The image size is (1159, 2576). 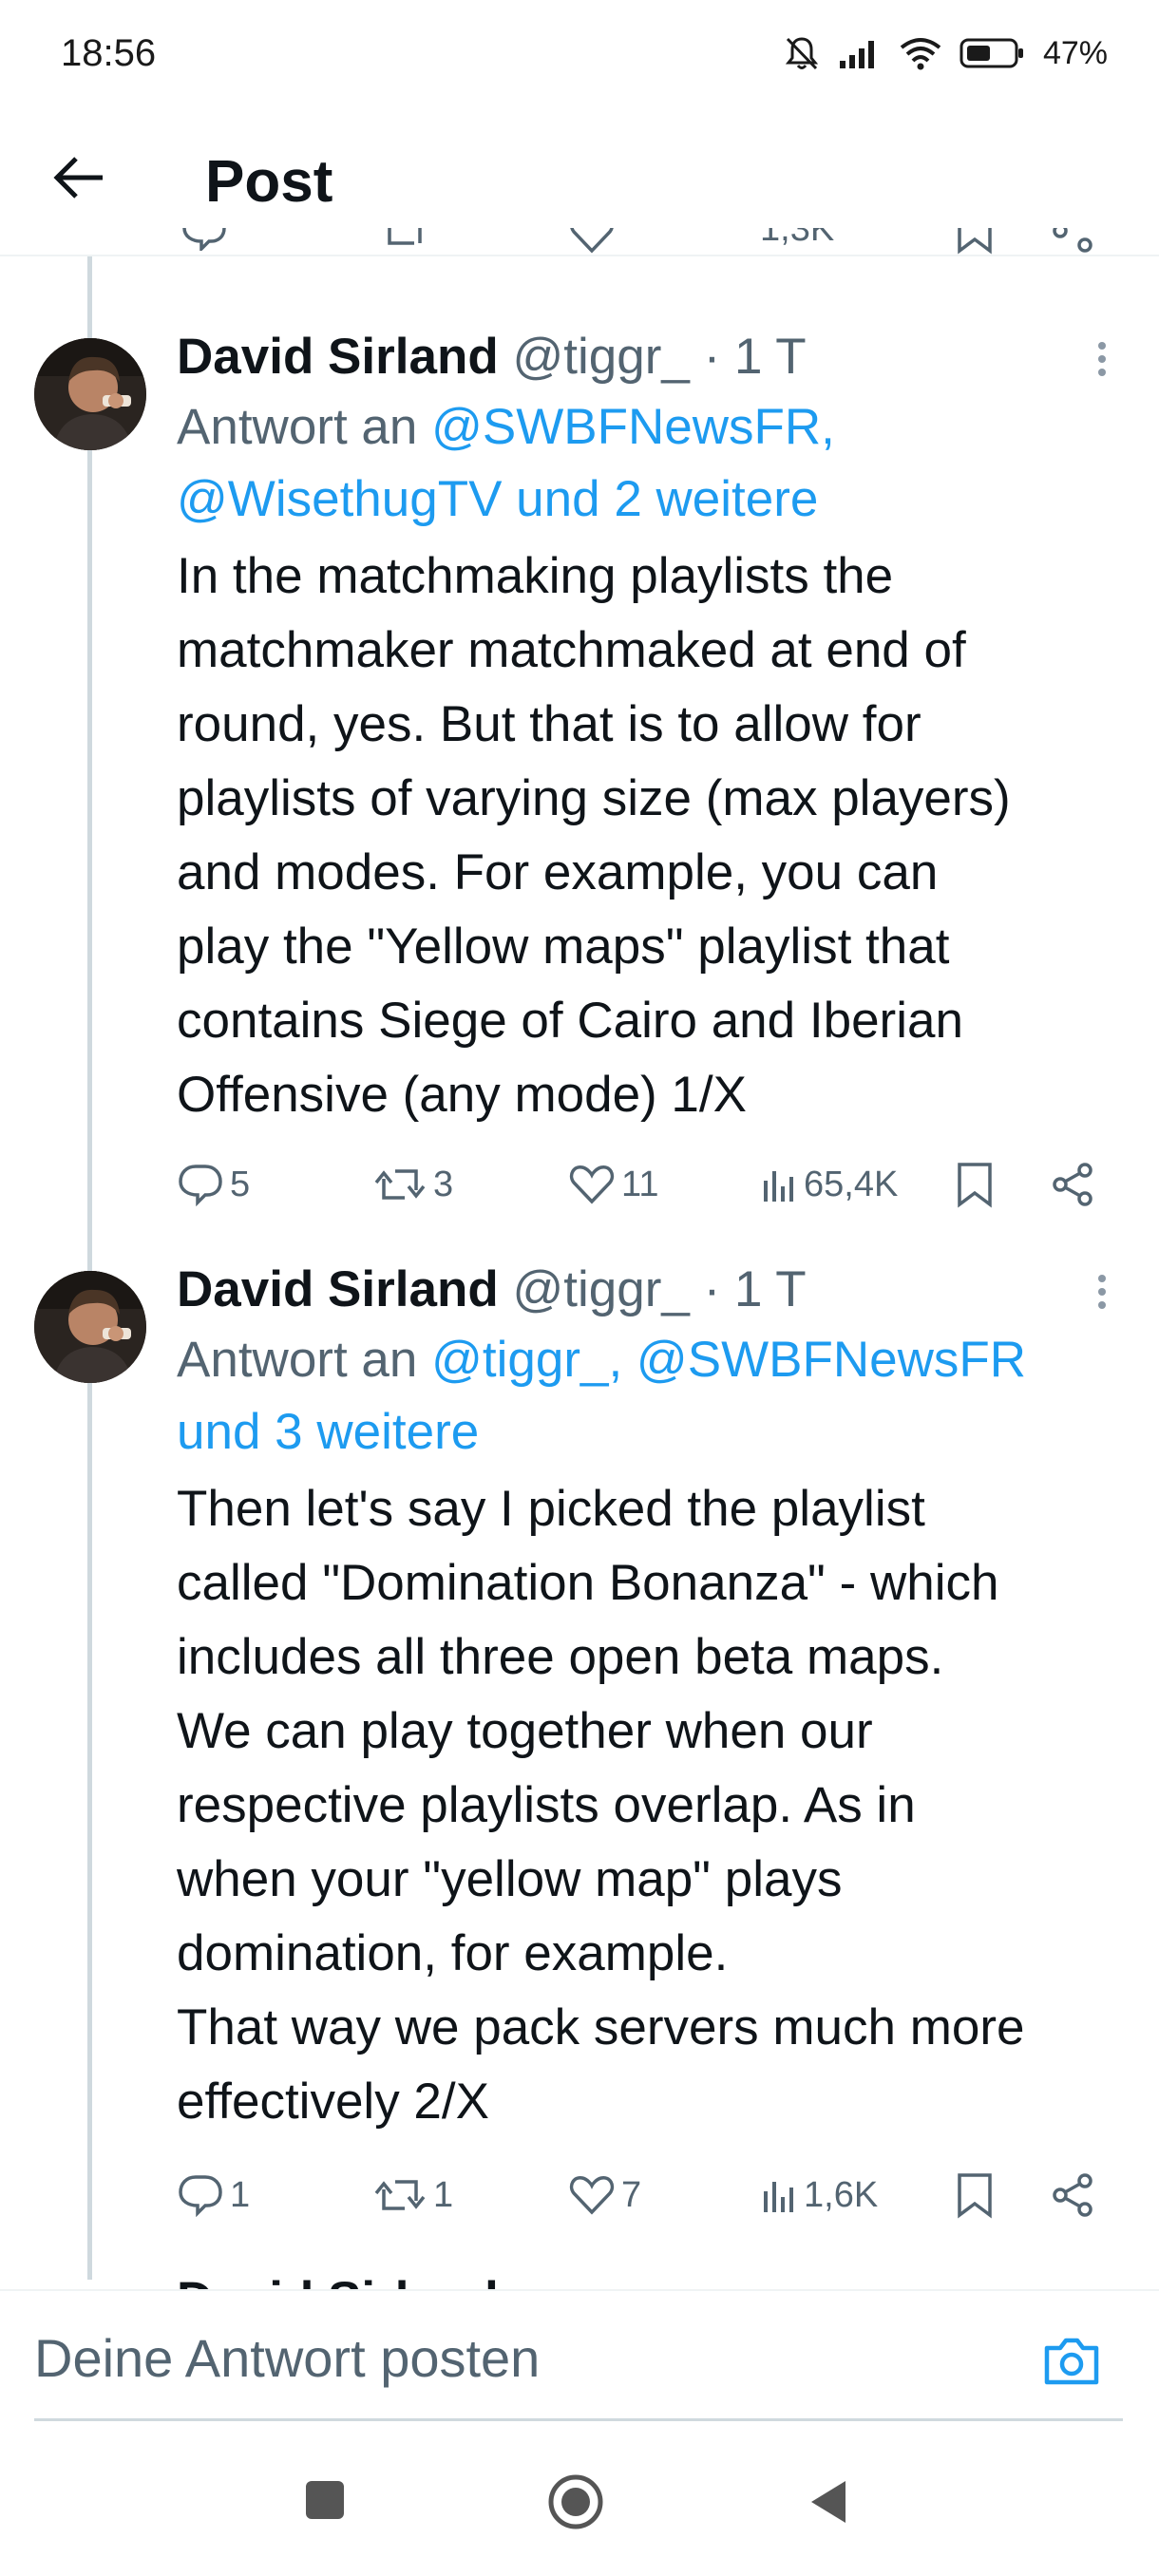 I want to click on back-triangle-icon, so click(x=828, y=2502).